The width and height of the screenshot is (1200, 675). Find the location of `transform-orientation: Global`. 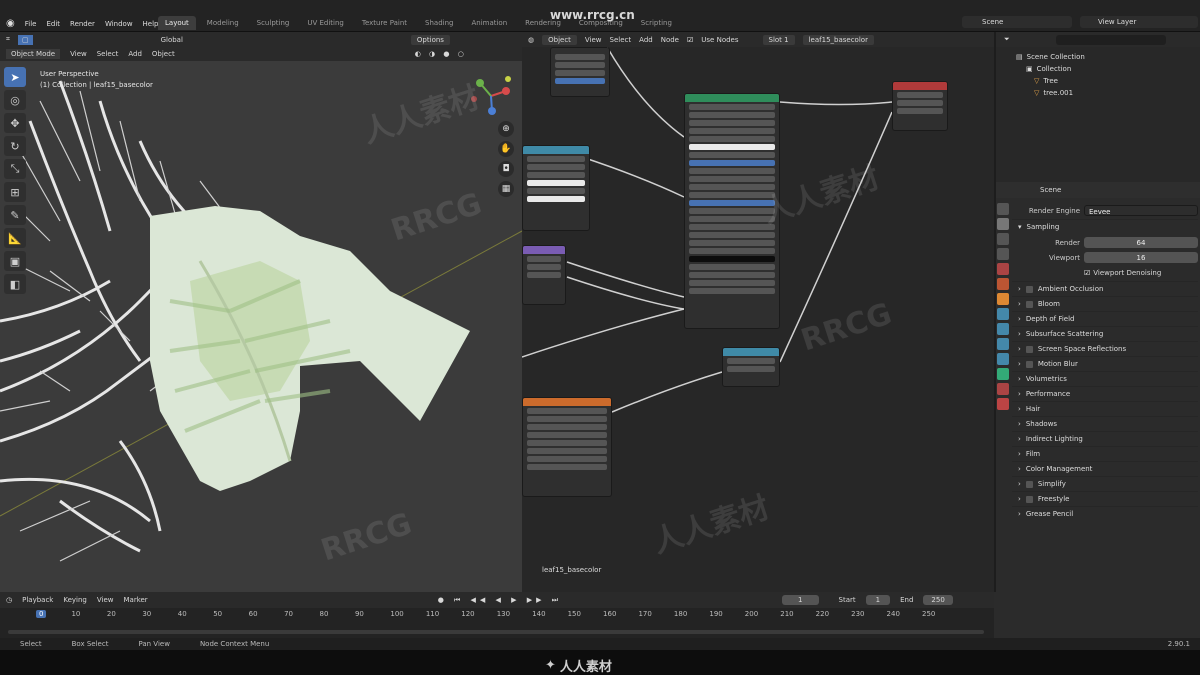

transform-orientation: Global is located at coordinates (172, 40).